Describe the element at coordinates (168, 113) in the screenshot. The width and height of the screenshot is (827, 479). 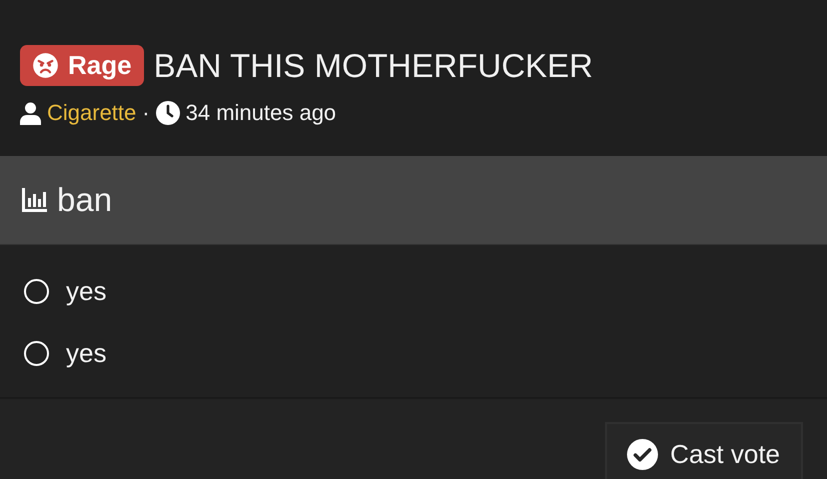
I see `clock-icon` at that location.